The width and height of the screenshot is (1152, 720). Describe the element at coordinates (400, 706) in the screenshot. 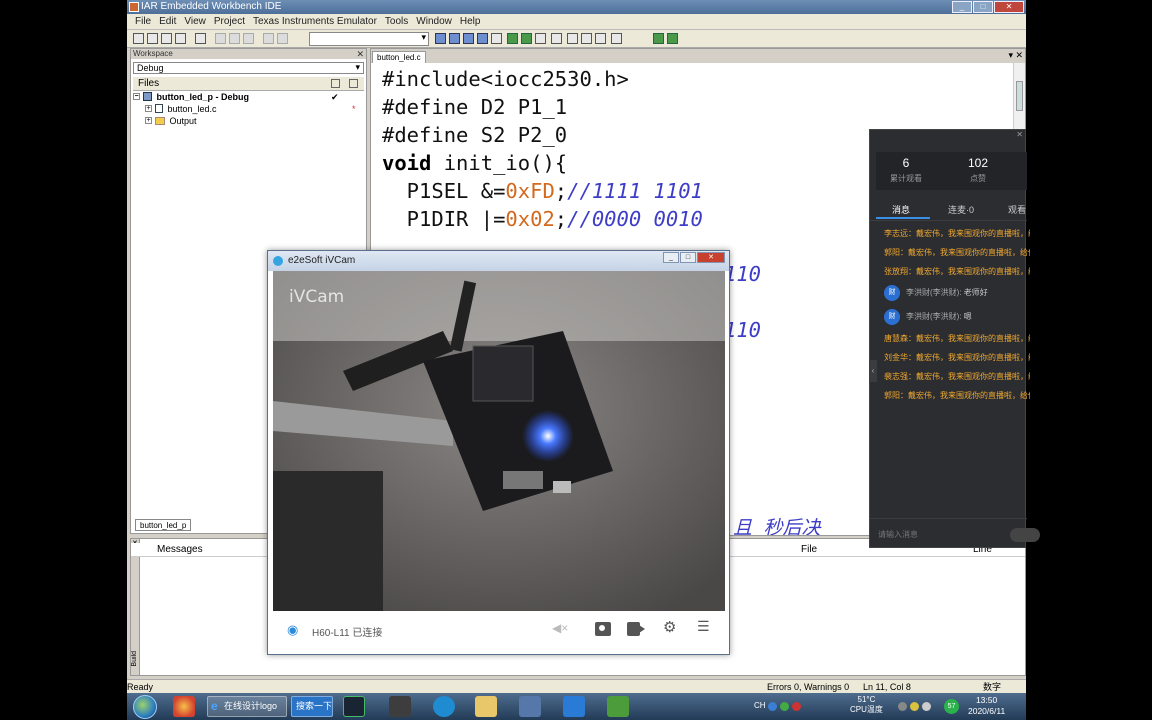

I see `game-icon` at that location.